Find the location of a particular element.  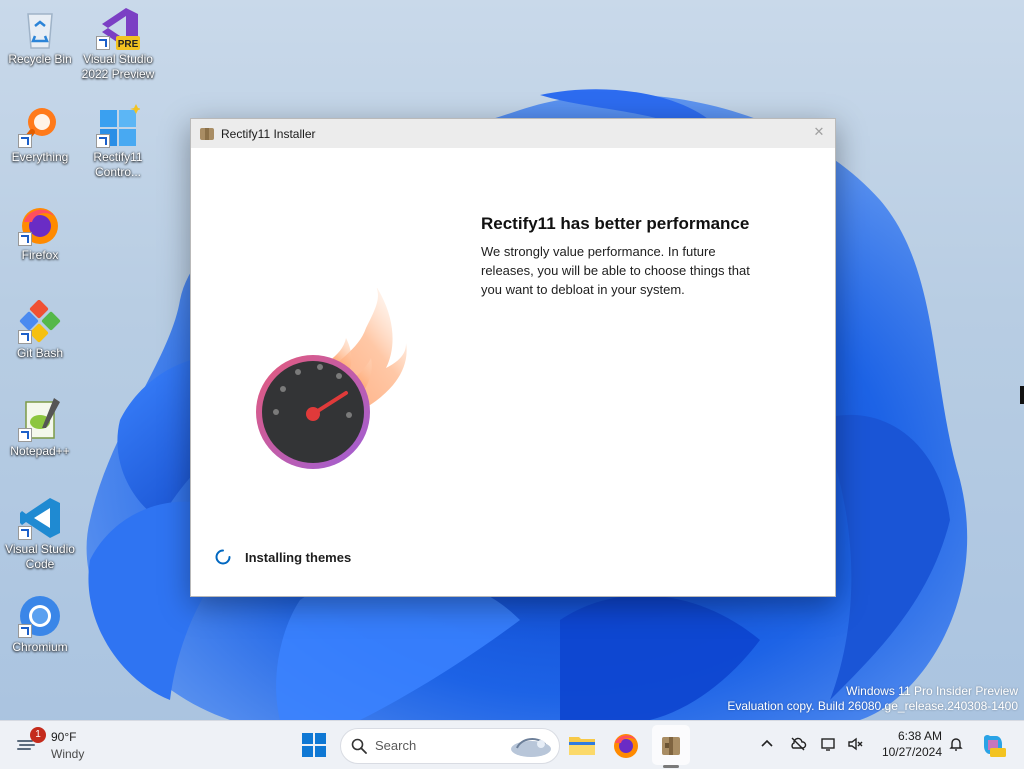

taskbar-firefox is located at coordinates (626, 745).